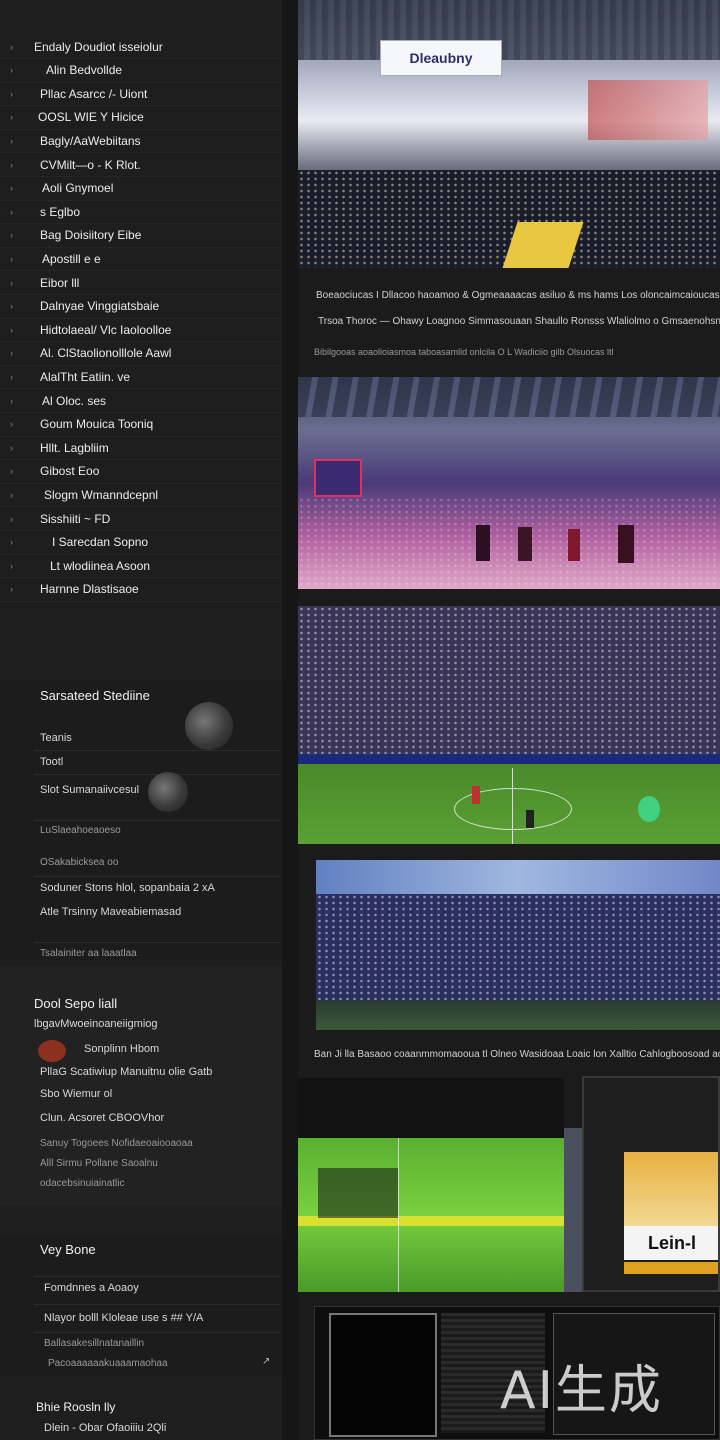 The height and width of the screenshot is (1440, 720). Describe the element at coordinates (141, 472) in the screenshot. I see `sidebar-item: › Gibost Eoo` at that location.